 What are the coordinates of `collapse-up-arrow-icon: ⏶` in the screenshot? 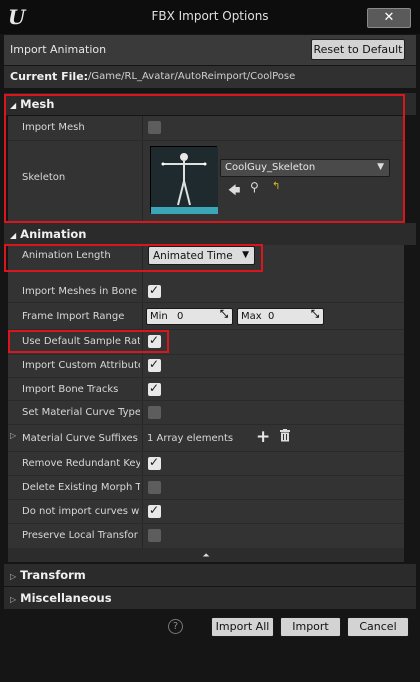 It's located at (206, 556).